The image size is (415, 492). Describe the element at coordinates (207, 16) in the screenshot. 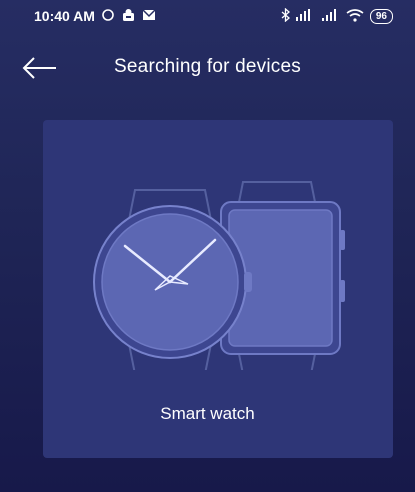

I see `status-bar: 10:40 AM 96` at that location.